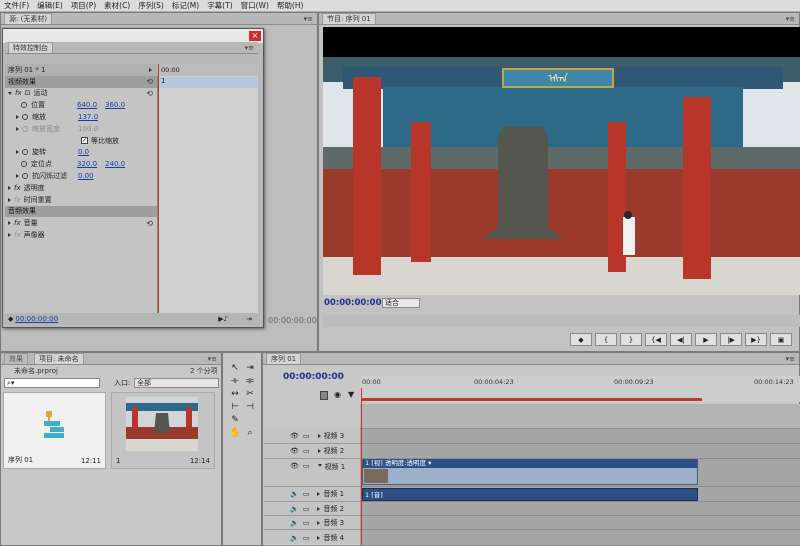 The width and height of the screenshot is (800, 546). Describe the element at coordinates (631, 339) in the screenshot. I see `mark-out-icon: }` at that location.